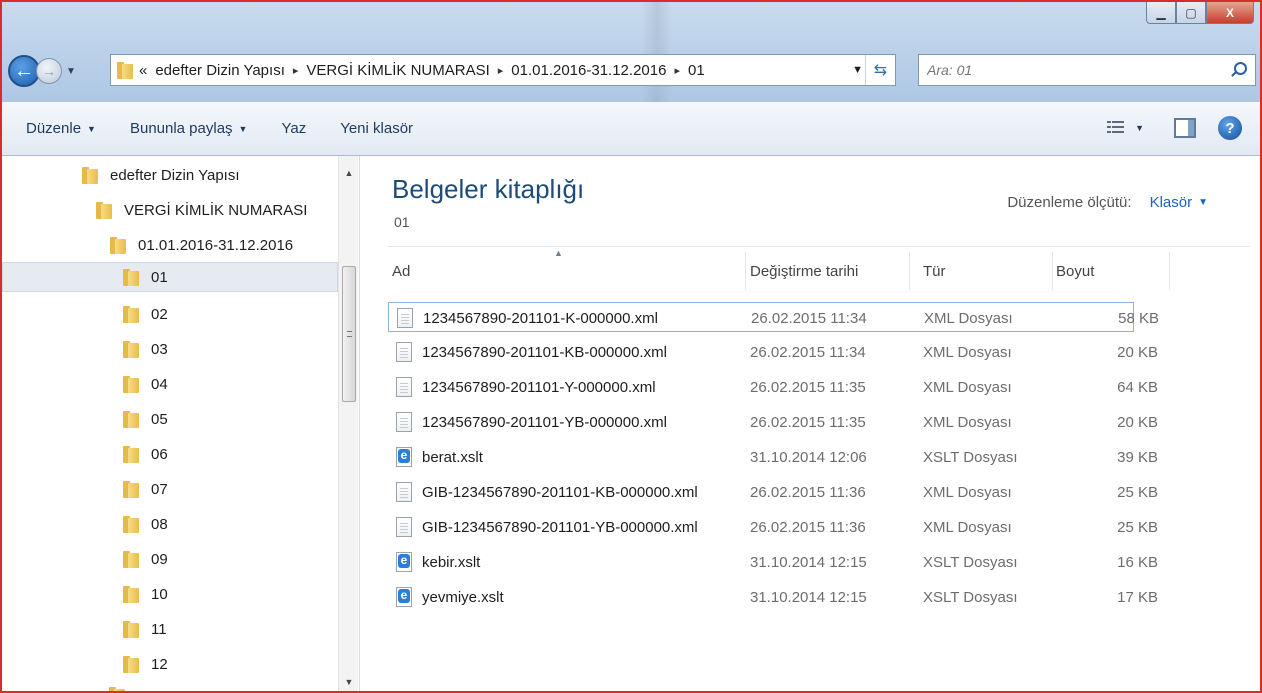  I want to click on tree-item-01: 01, so click(170, 277).